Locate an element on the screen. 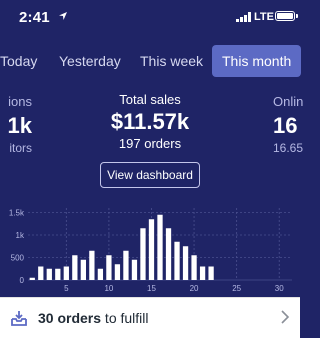 Image resolution: width=320 pixels, height=338 pixels. metric-right-value: 16 is located at coordinates (285, 125).